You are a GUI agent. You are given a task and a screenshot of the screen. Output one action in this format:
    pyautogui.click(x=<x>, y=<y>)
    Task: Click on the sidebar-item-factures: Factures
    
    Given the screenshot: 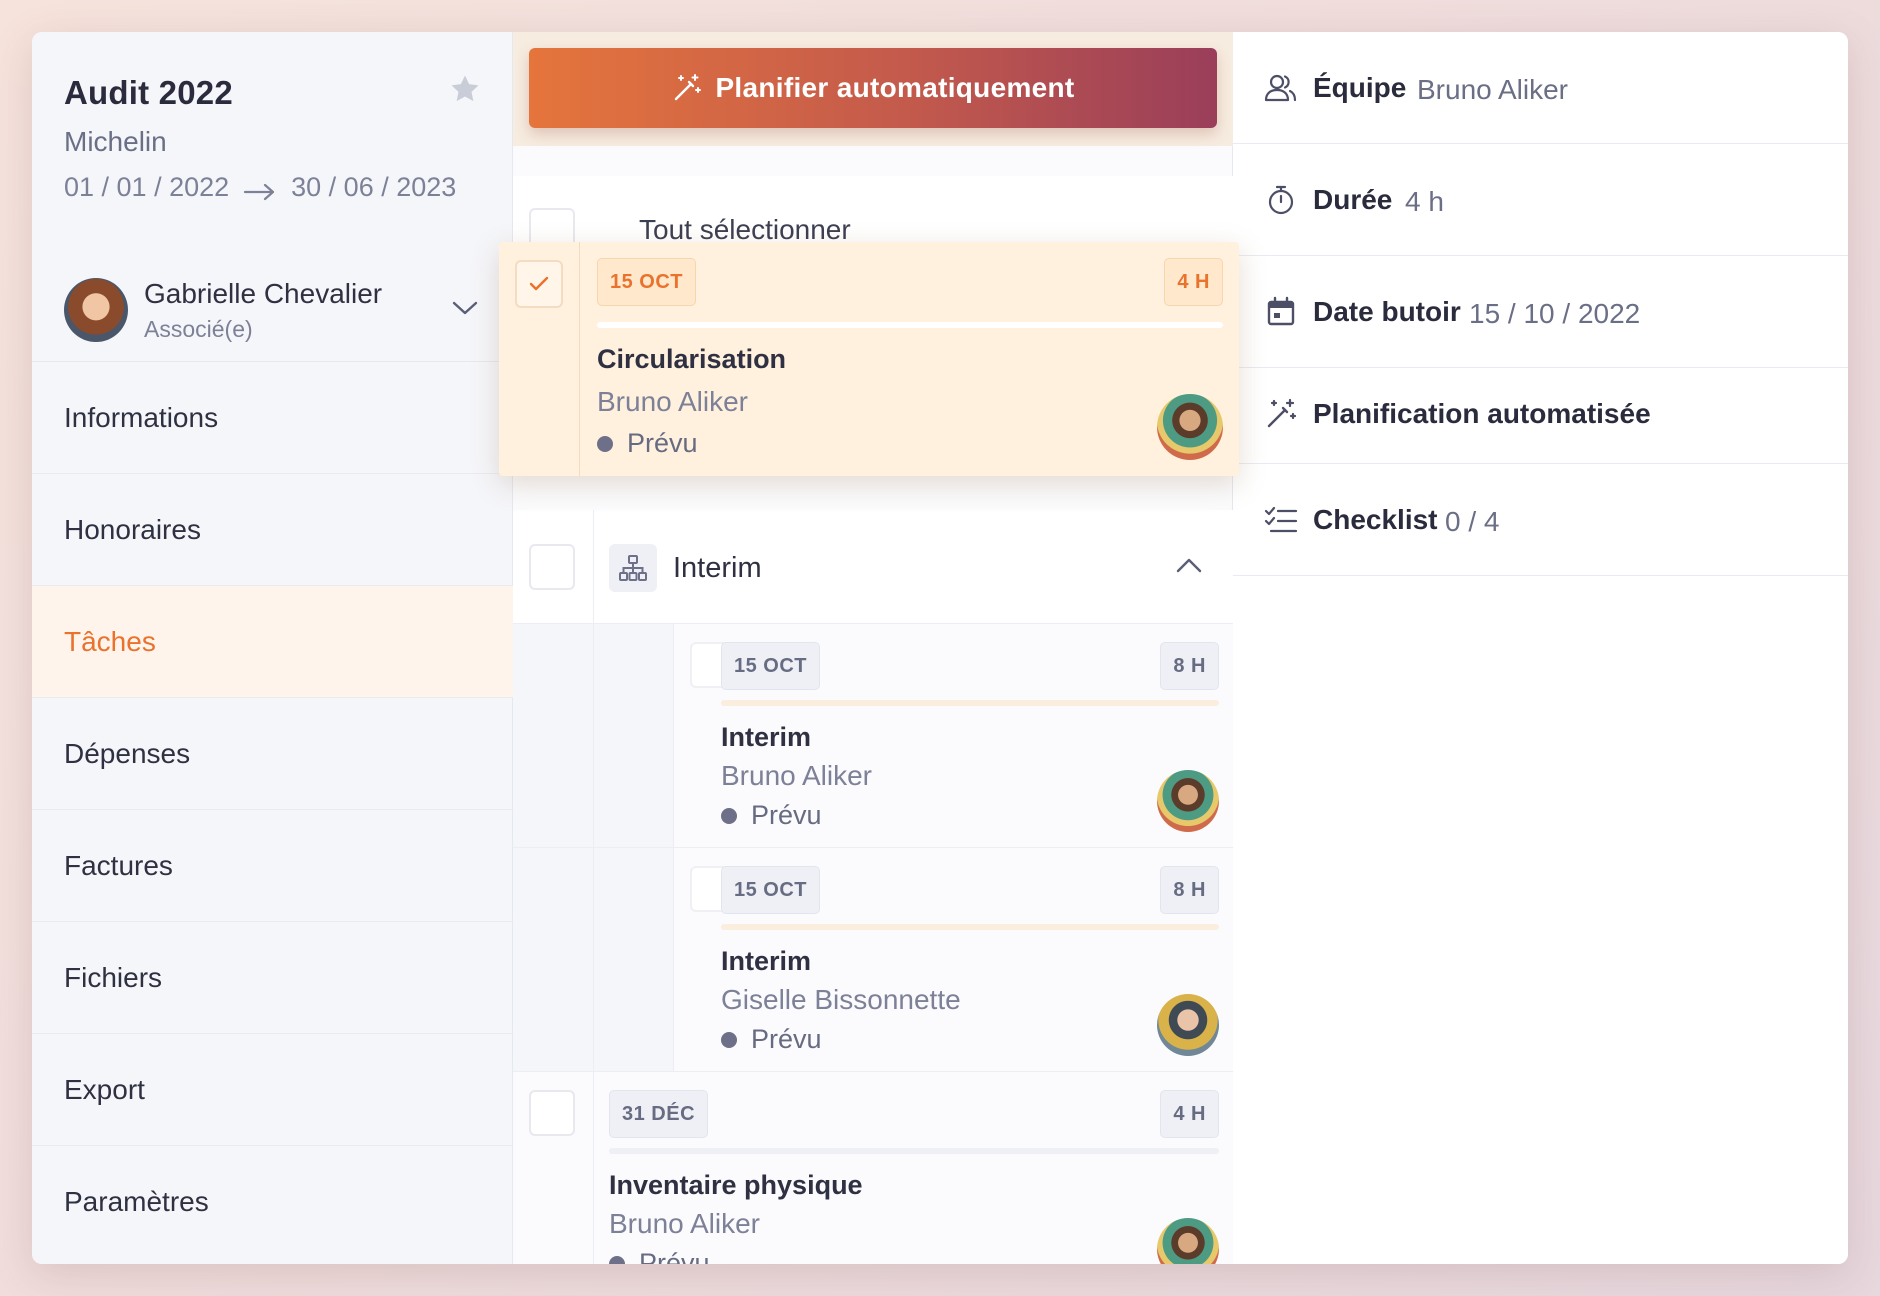 What is the action you would take?
    pyautogui.click(x=272, y=866)
    